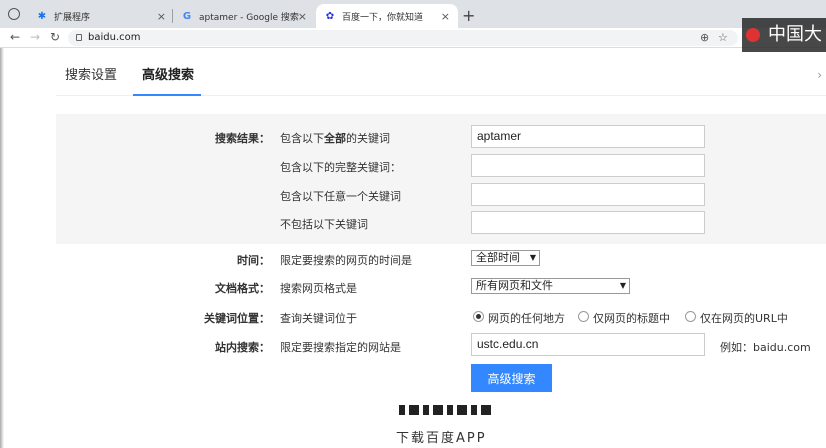 The image size is (826, 448). I want to click on position-desc: 查询关键词位于, so click(318, 318).